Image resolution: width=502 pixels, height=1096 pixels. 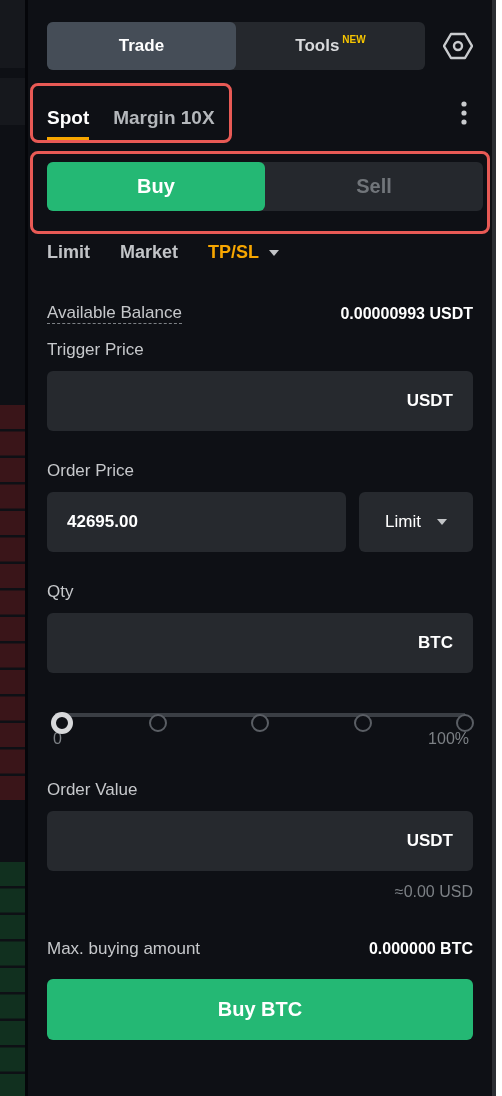 What do you see at coordinates (448, 739) in the screenshot?
I see `slider-max-label: 100%` at bounding box center [448, 739].